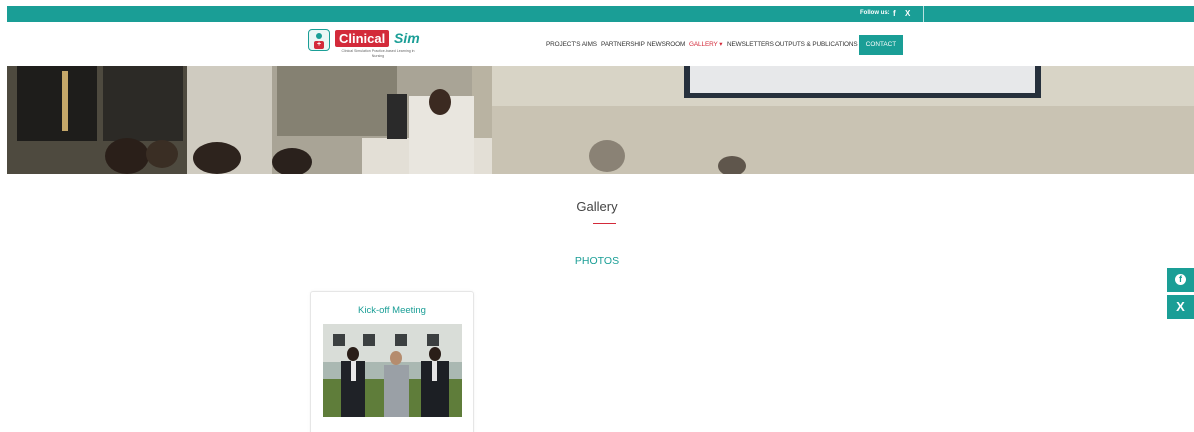  What do you see at coordinates (571, 45) in the screenshot?
I see `nav-item-projects-aims: PROJECT'S AIMS` at bounding box center [571, 45].